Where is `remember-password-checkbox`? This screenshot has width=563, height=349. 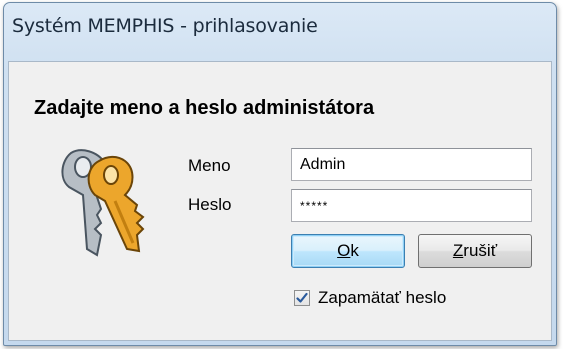 remember-password-checkbox is located at coordinates (302, 298).